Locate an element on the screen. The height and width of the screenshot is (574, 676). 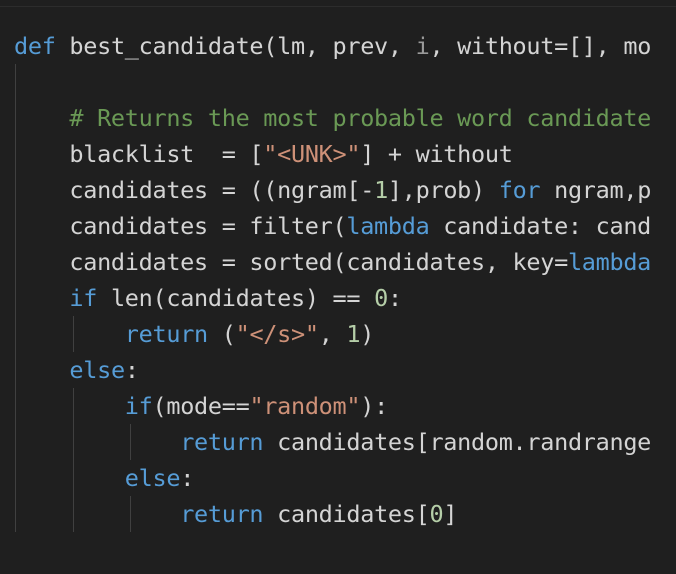
code-line: return ("</s>", 1) is located at coordinates (332, 334).